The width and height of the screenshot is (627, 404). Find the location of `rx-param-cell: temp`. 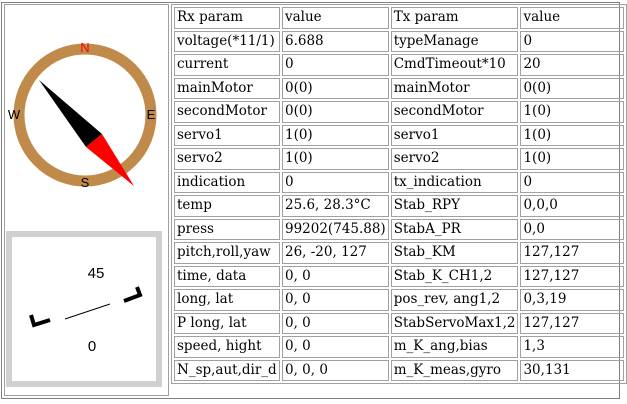

rx-param-cell: temp is located at coordinates (227, 206).